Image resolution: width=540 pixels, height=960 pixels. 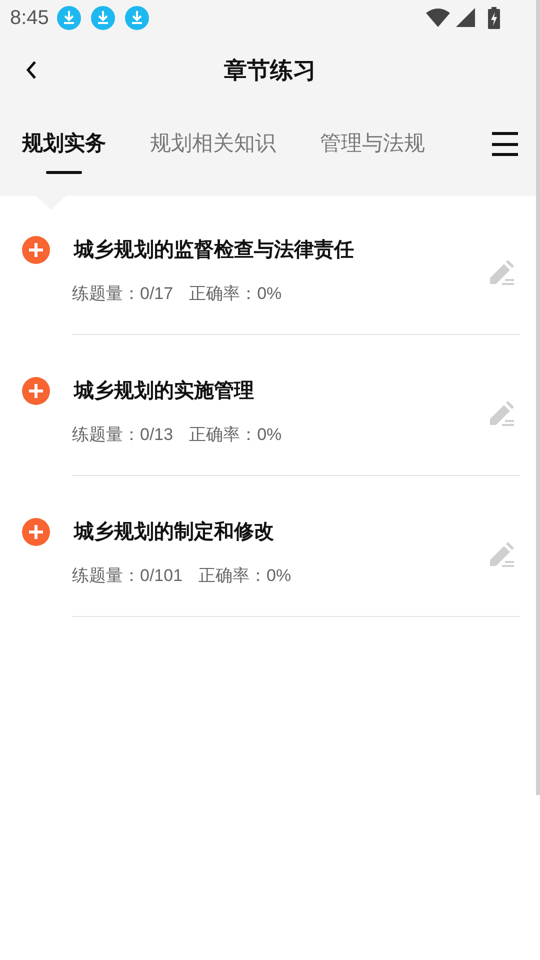 I want to click on question-count: 练题量：0/17, so click(x=123, y=294).